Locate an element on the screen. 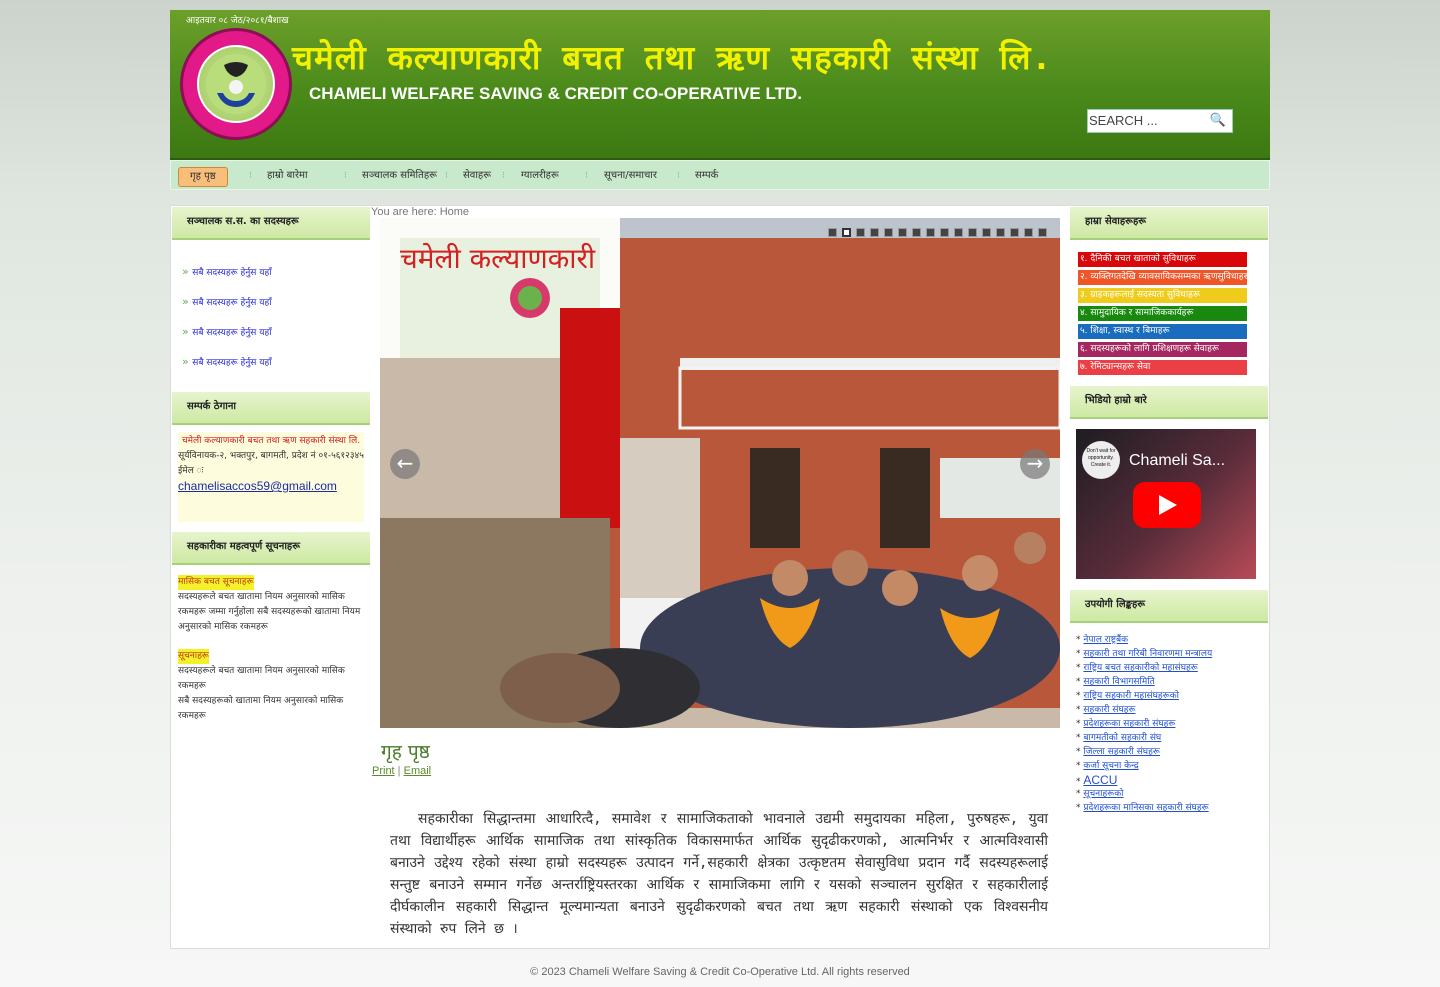 This screenshot has height=987, width=1440. list-item: * सूचनाहरूको is located at coordinates (1144, 794).